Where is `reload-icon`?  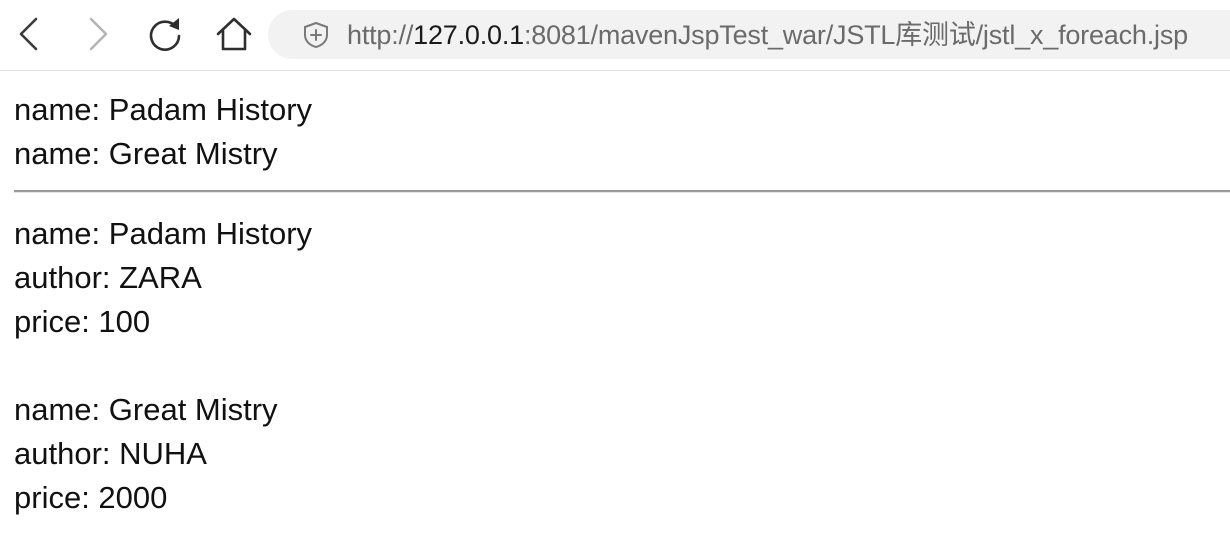
reload-icon is located at coordinates (165, 34).